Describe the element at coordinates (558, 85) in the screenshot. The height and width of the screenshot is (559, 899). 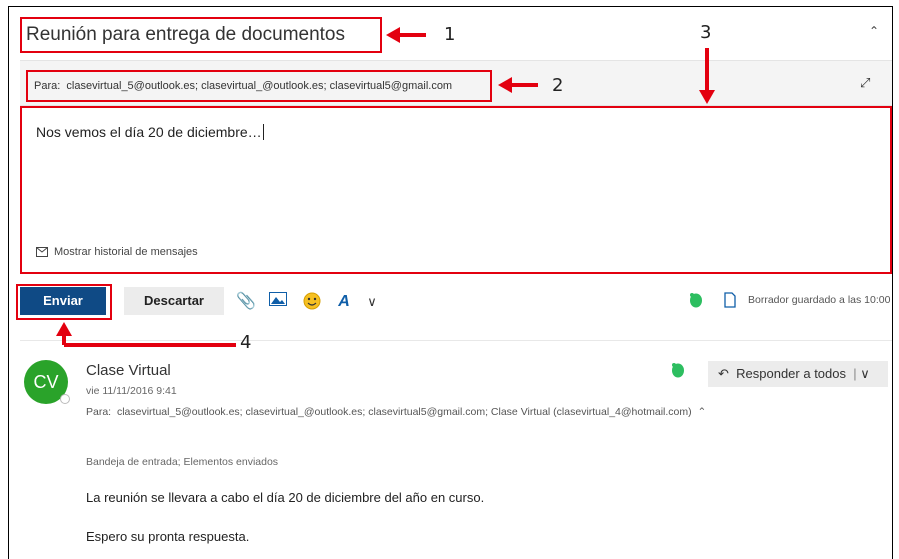
I see `callout-2: 2` at that location.